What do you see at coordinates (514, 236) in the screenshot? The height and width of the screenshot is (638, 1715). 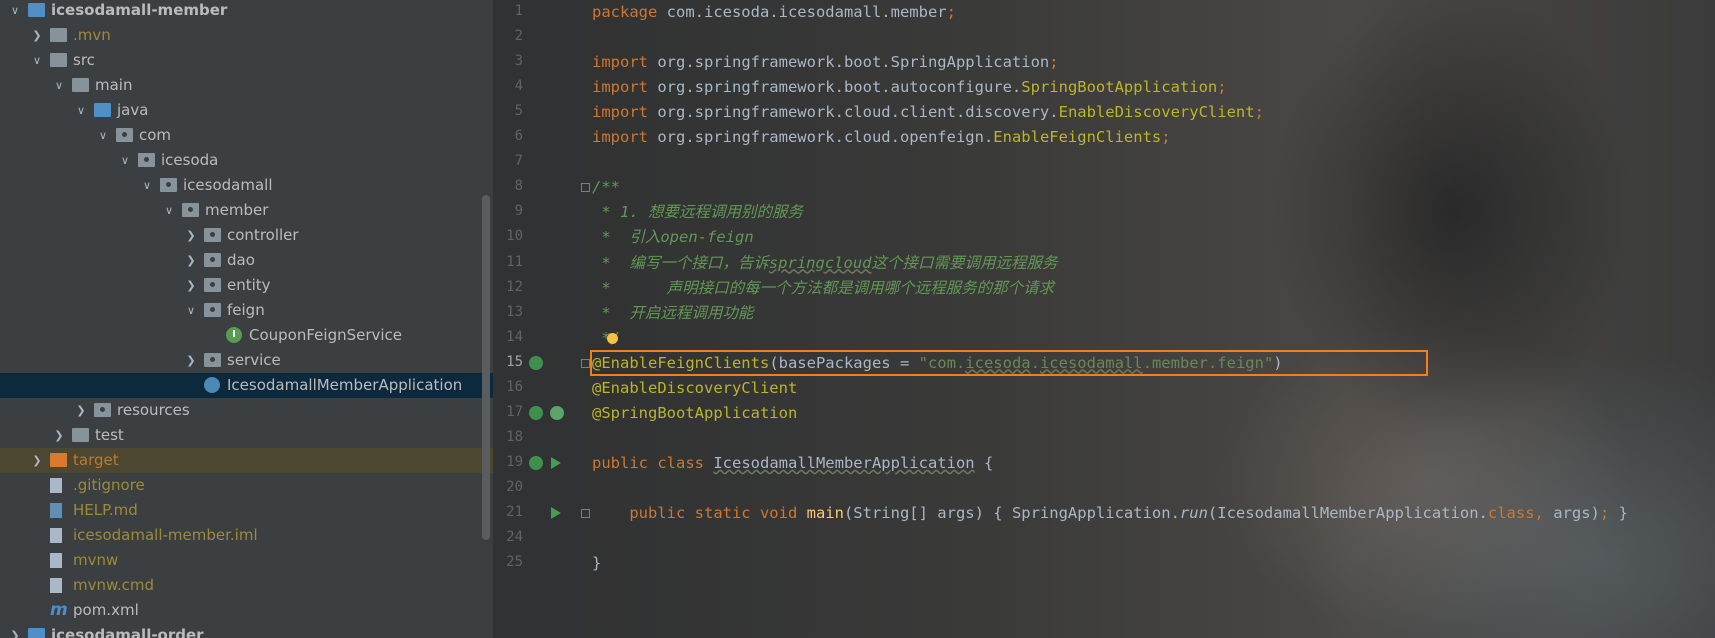 I see `line-number: 10` at bounding box center [514, 236].